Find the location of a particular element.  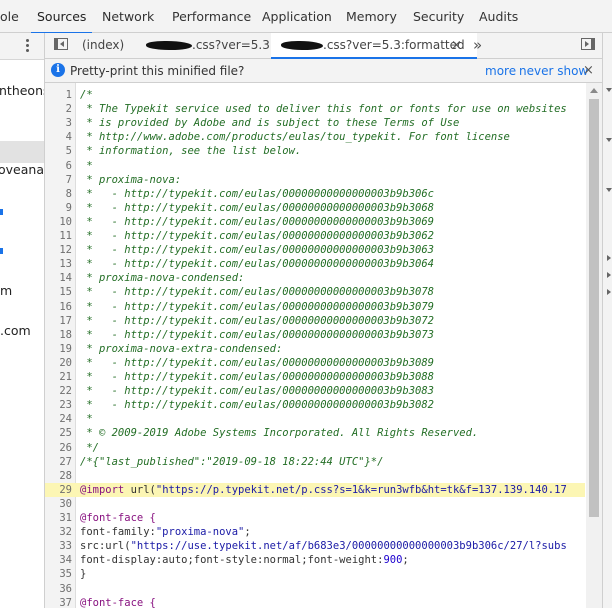

file-tab-index: (index) is located at coordinates (103, 45).